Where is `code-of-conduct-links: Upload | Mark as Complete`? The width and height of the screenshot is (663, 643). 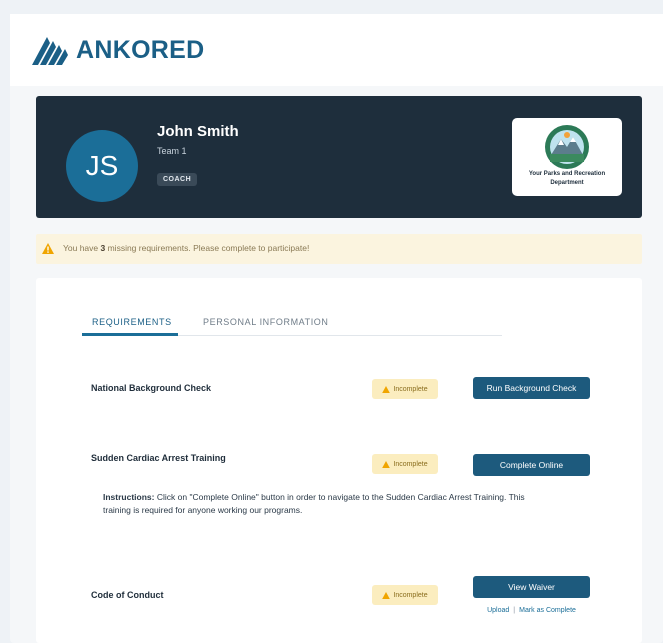
code-of-conduct-links: Upload | Mark as Complete is located at coordinates (531, 610).